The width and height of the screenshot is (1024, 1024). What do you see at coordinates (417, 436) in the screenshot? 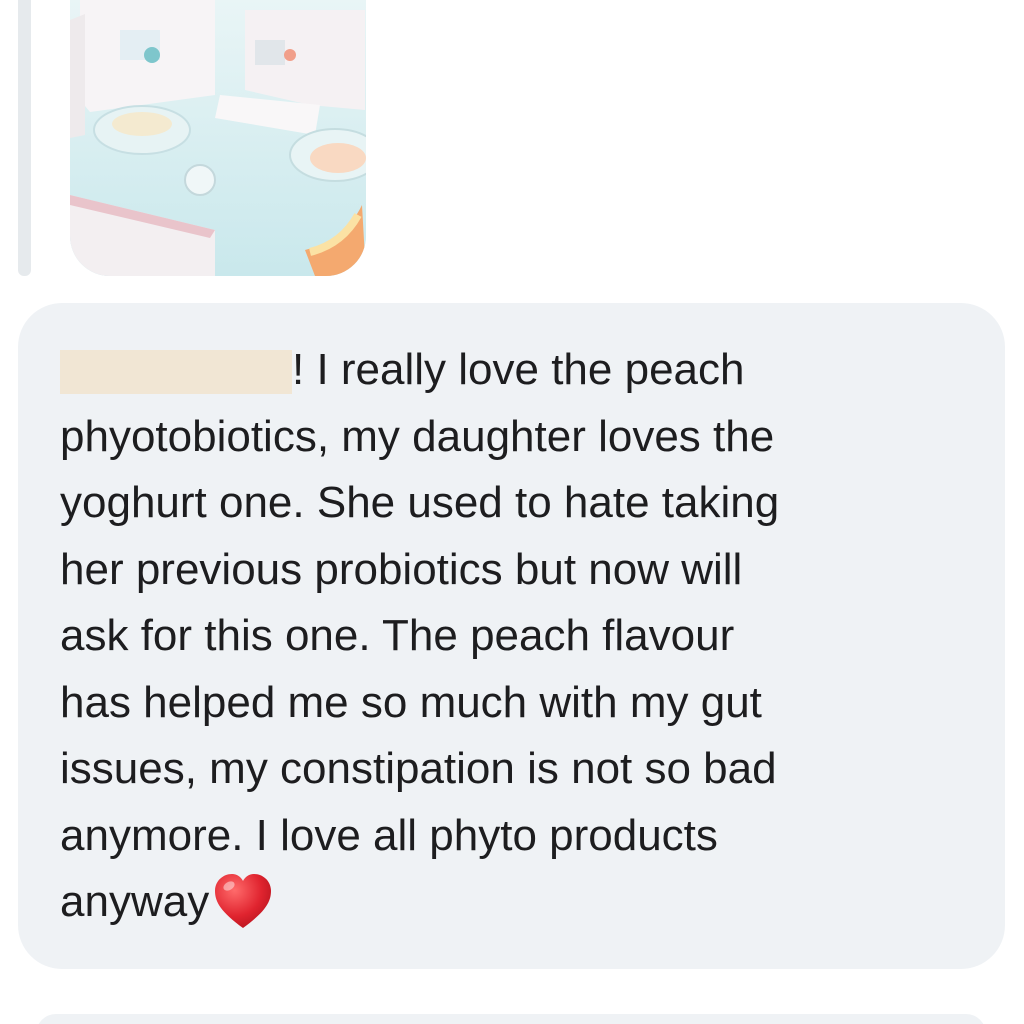
I see `message-line: phyotobiotics, my daughter loves the` at bounding box center [417, 436].